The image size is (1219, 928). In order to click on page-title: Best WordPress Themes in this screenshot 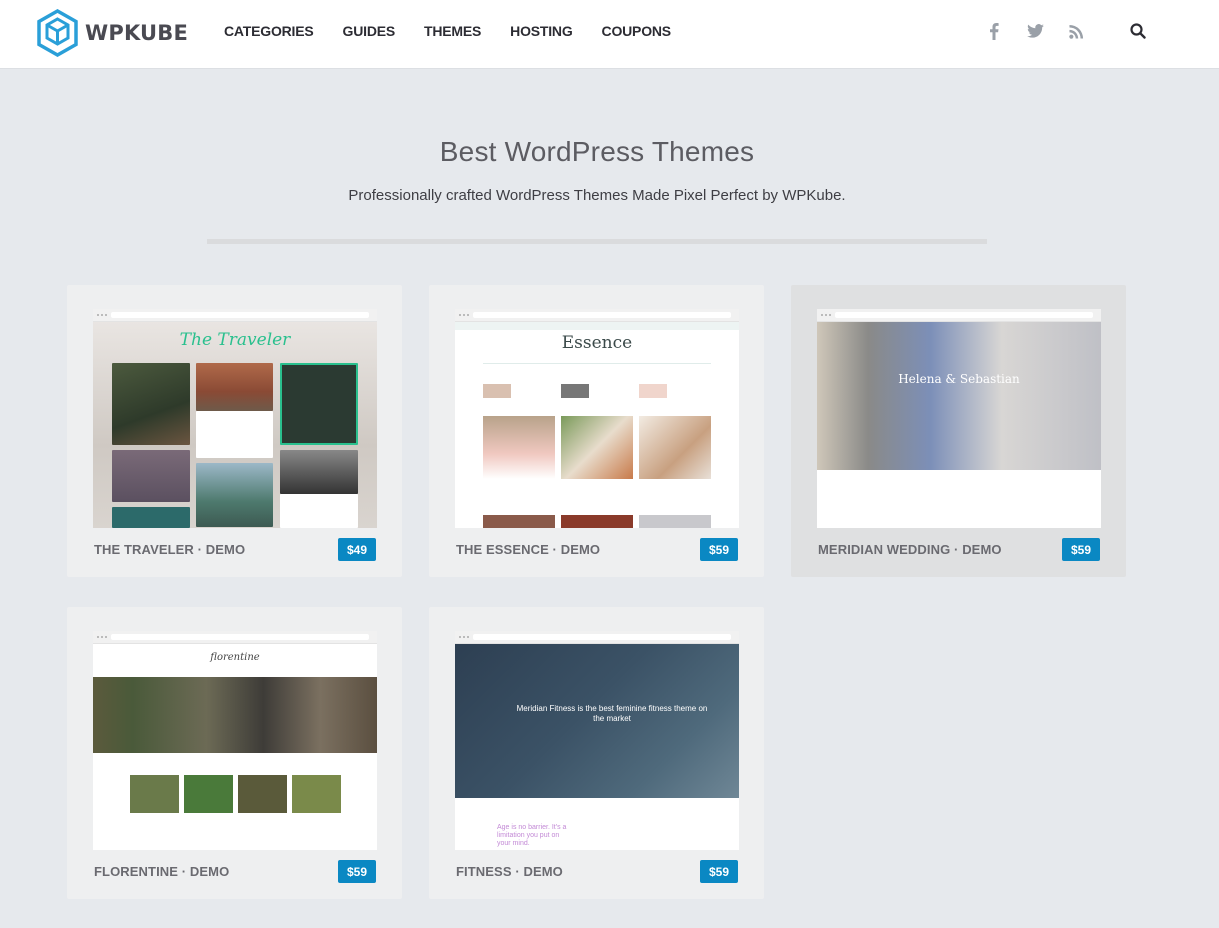, I will do `click(597, 151)`.